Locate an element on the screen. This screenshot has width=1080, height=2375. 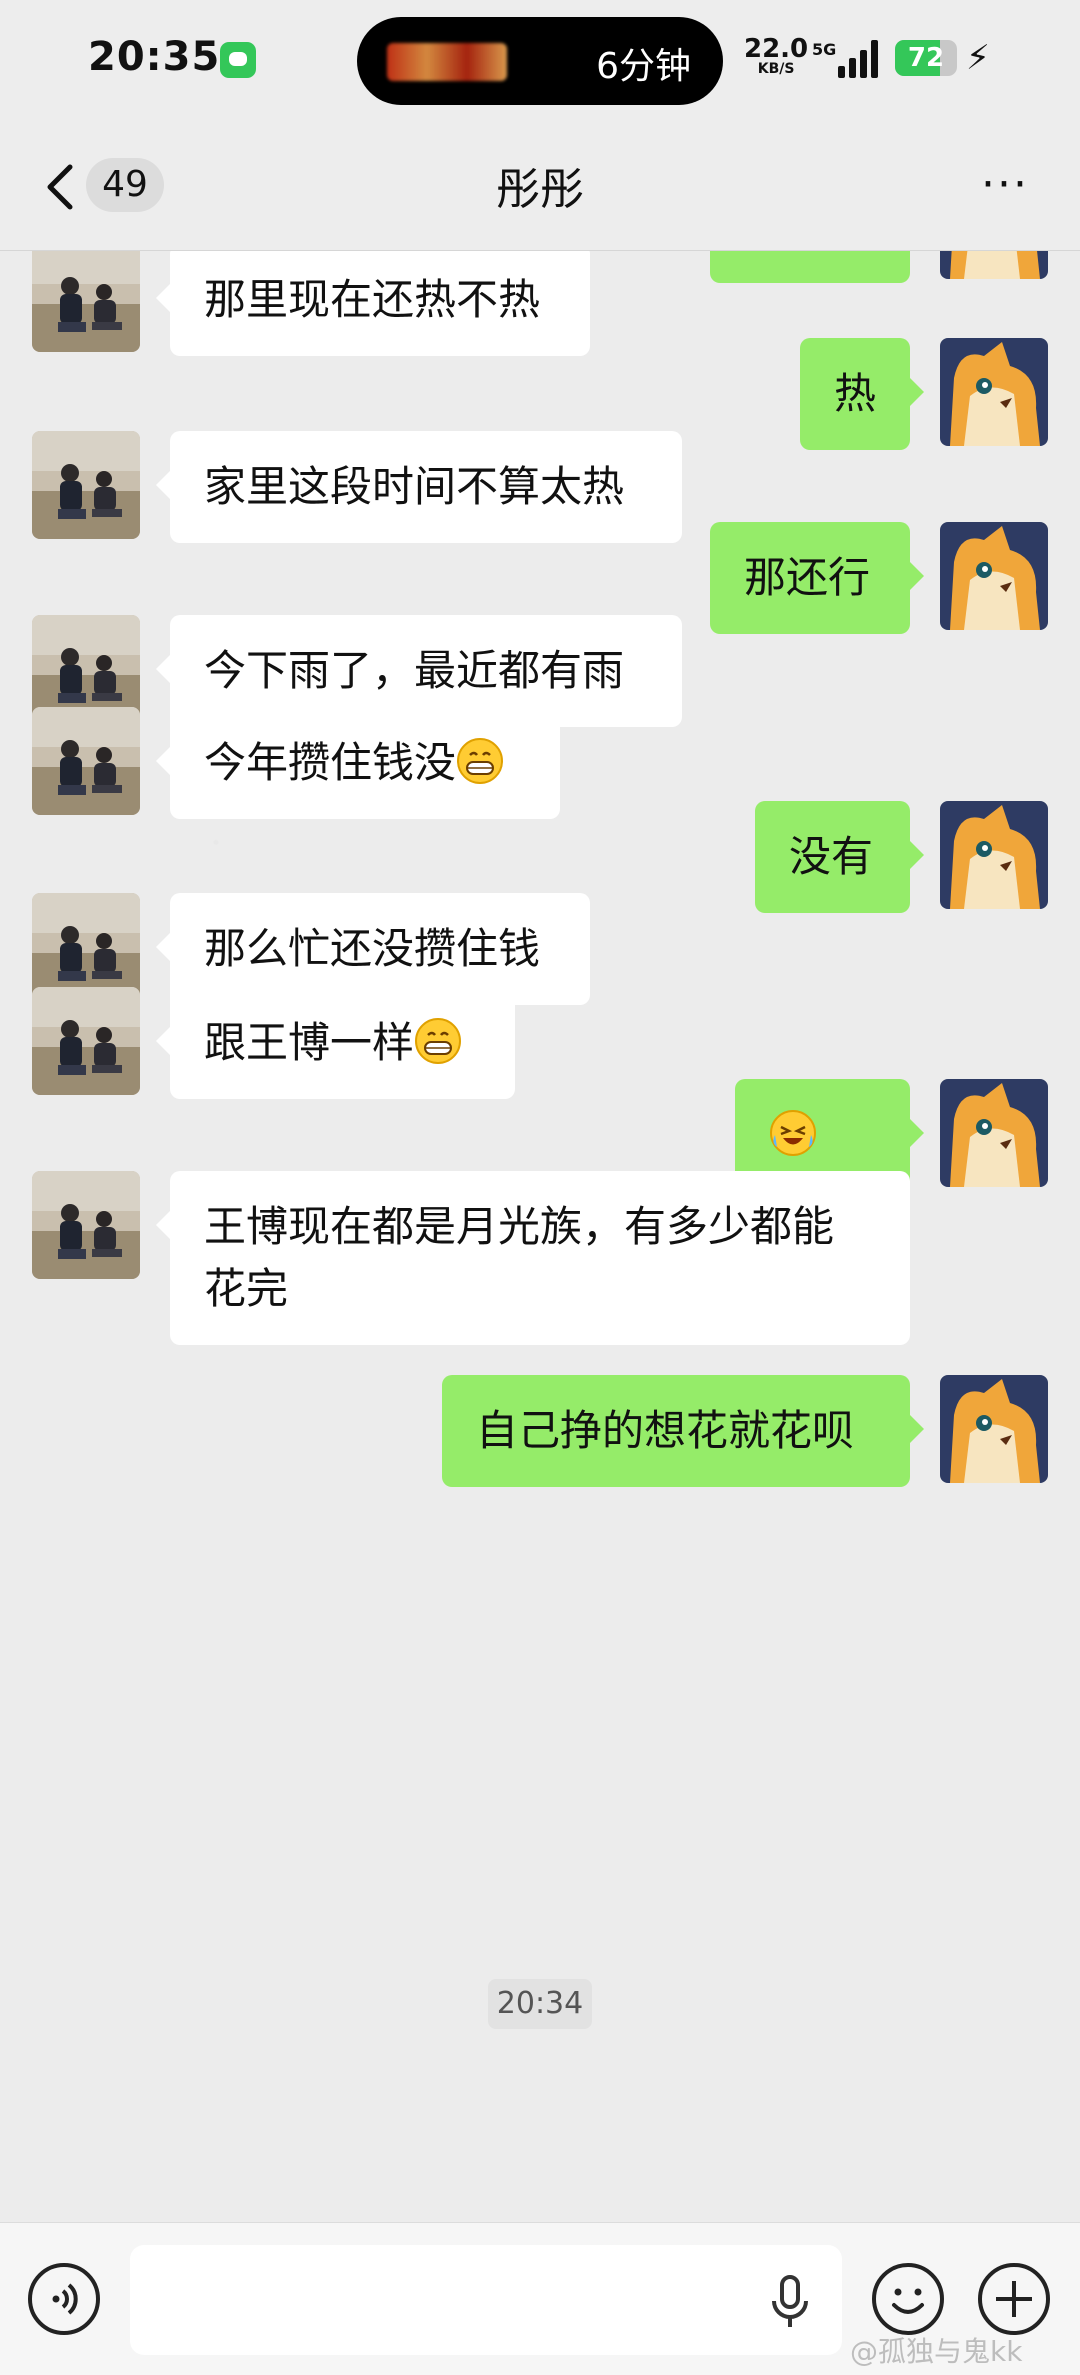
unread-count-badge: 49 is located at coordinates (125, 185).